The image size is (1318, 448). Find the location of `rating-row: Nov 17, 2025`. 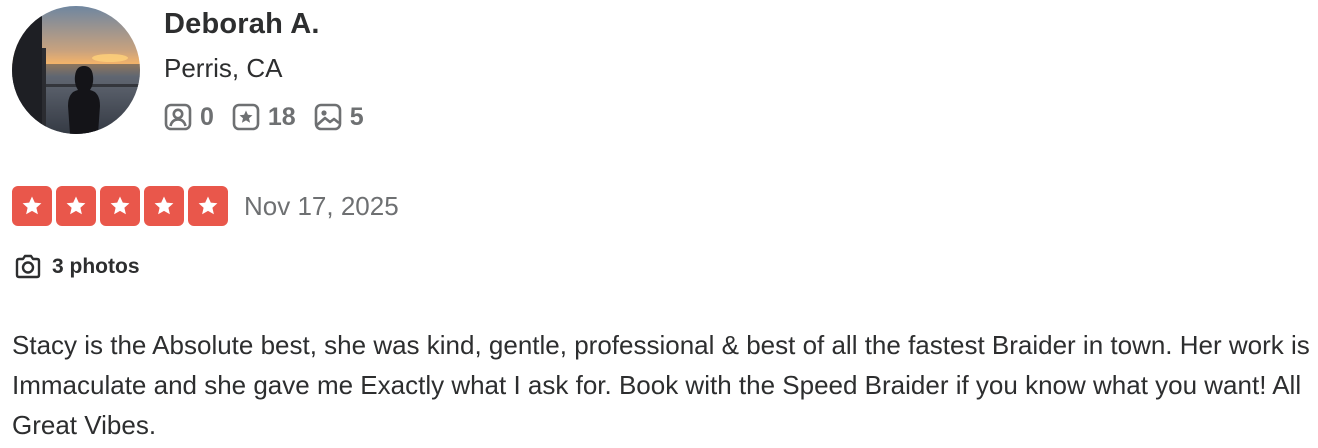

rating-row: Nov 17, 2025 is located at coordinates (205, 206).